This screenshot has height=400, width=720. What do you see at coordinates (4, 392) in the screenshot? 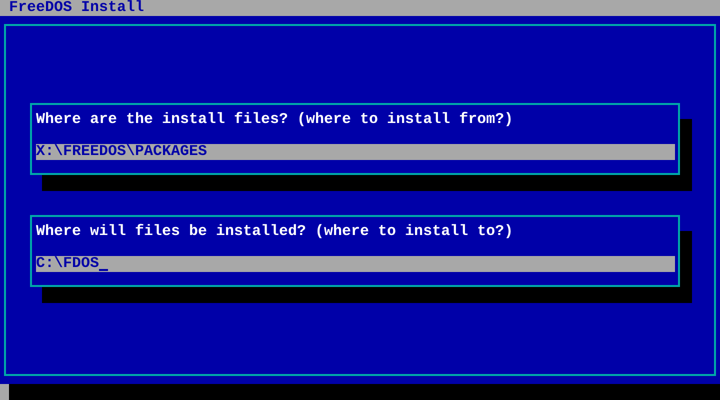
I see `block-cursor-icon` at bounding box center [4, 392].